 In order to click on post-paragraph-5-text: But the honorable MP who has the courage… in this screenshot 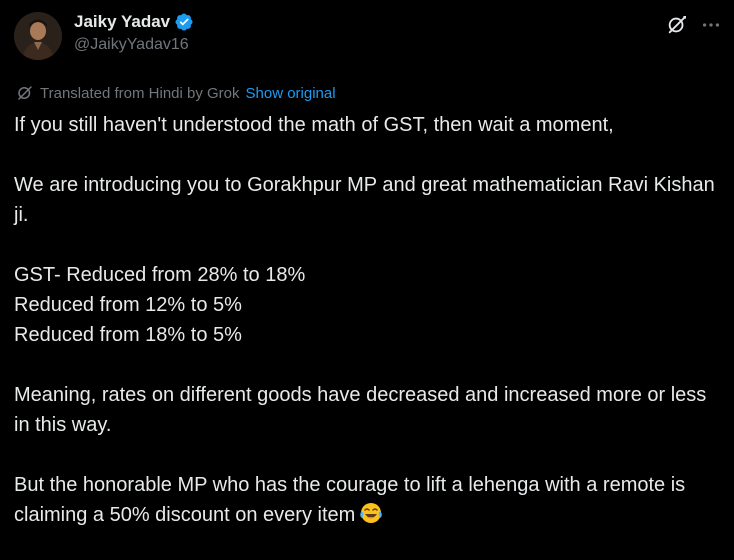, I will do `click(352, 500)`.